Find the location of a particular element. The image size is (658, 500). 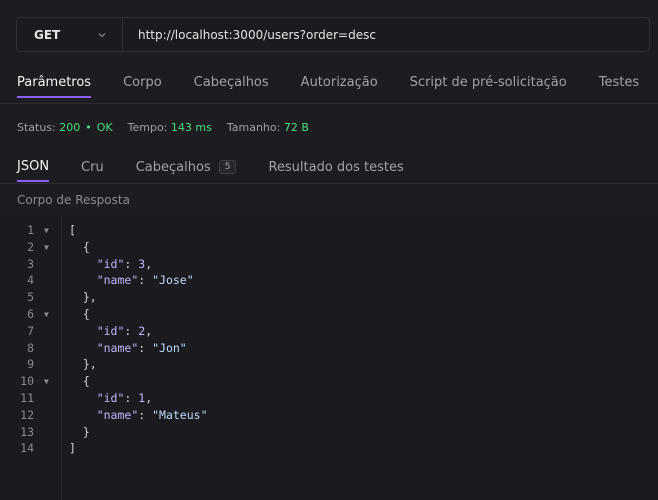

code-line: 7 "id": 2, is located at coordinates (329, 331).